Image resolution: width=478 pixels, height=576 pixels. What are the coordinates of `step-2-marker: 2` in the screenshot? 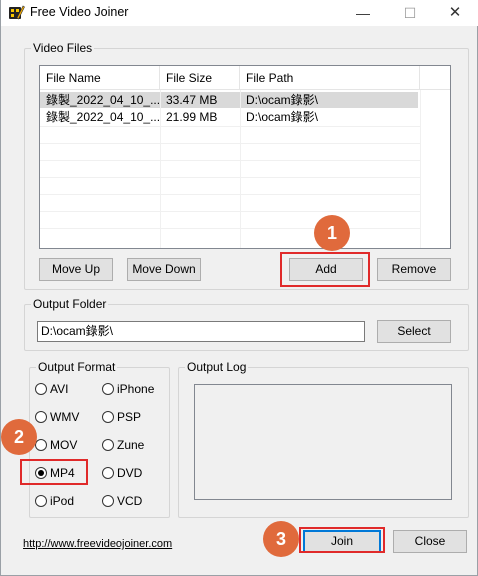 It's located at (19, 437).